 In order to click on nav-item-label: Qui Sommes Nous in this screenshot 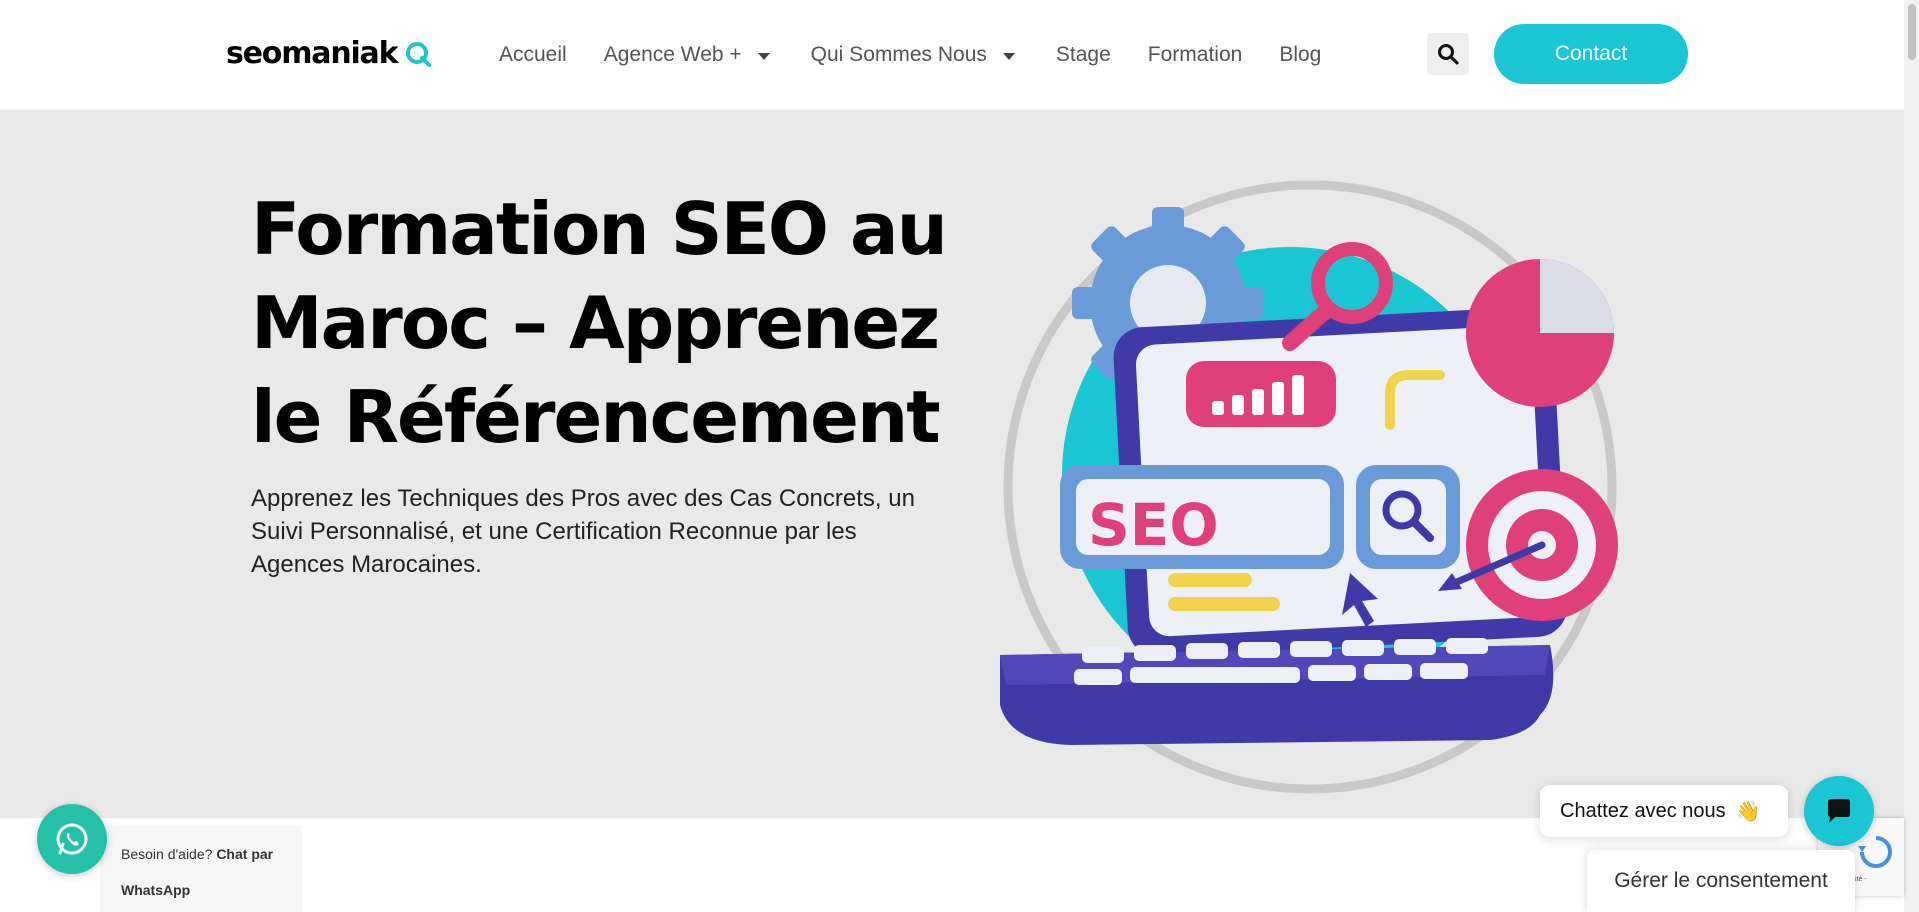, I will do `click(898, 54)`.